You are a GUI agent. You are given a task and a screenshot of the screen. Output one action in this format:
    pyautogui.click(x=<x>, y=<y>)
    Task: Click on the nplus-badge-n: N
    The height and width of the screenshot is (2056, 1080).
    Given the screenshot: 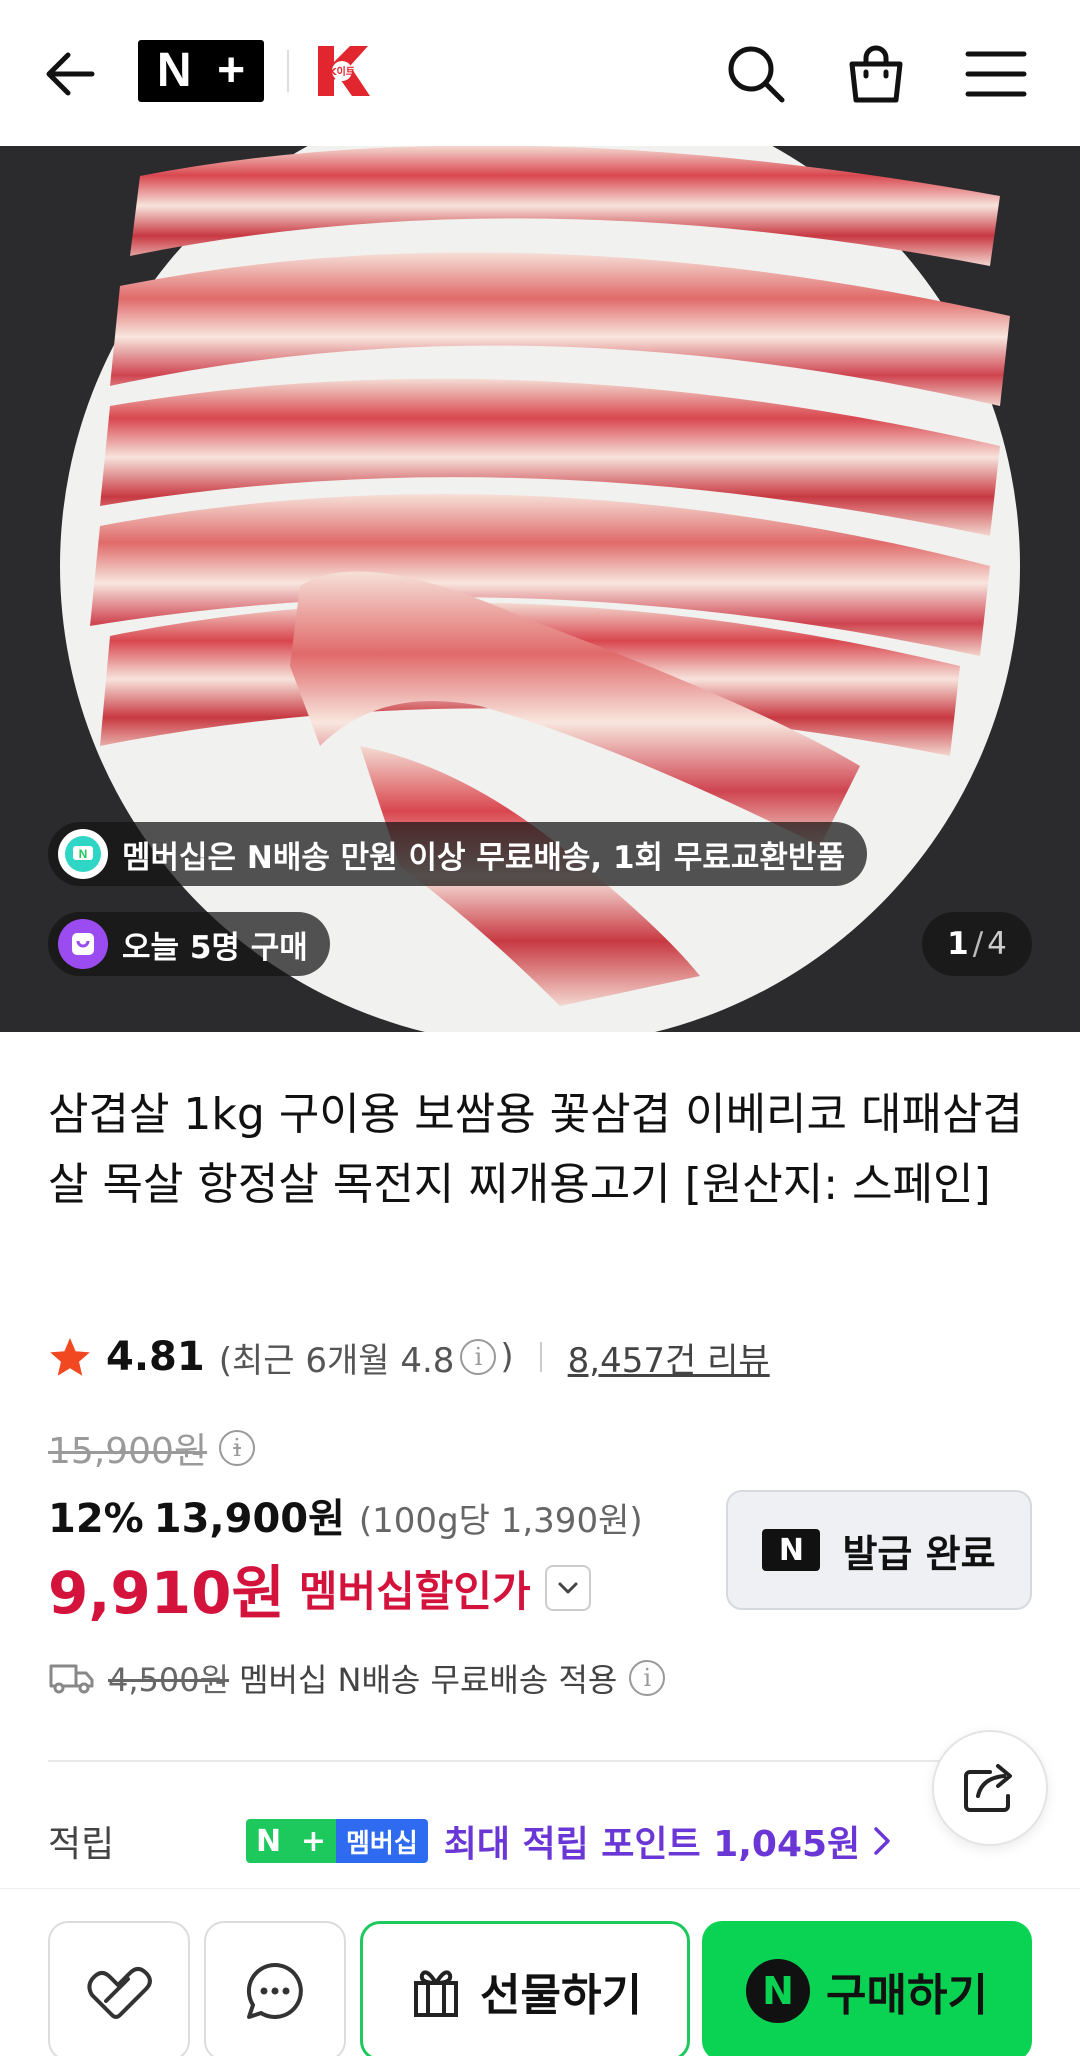 What is the action you would take?
    pyautogui.click(x=268, y=1841)
    